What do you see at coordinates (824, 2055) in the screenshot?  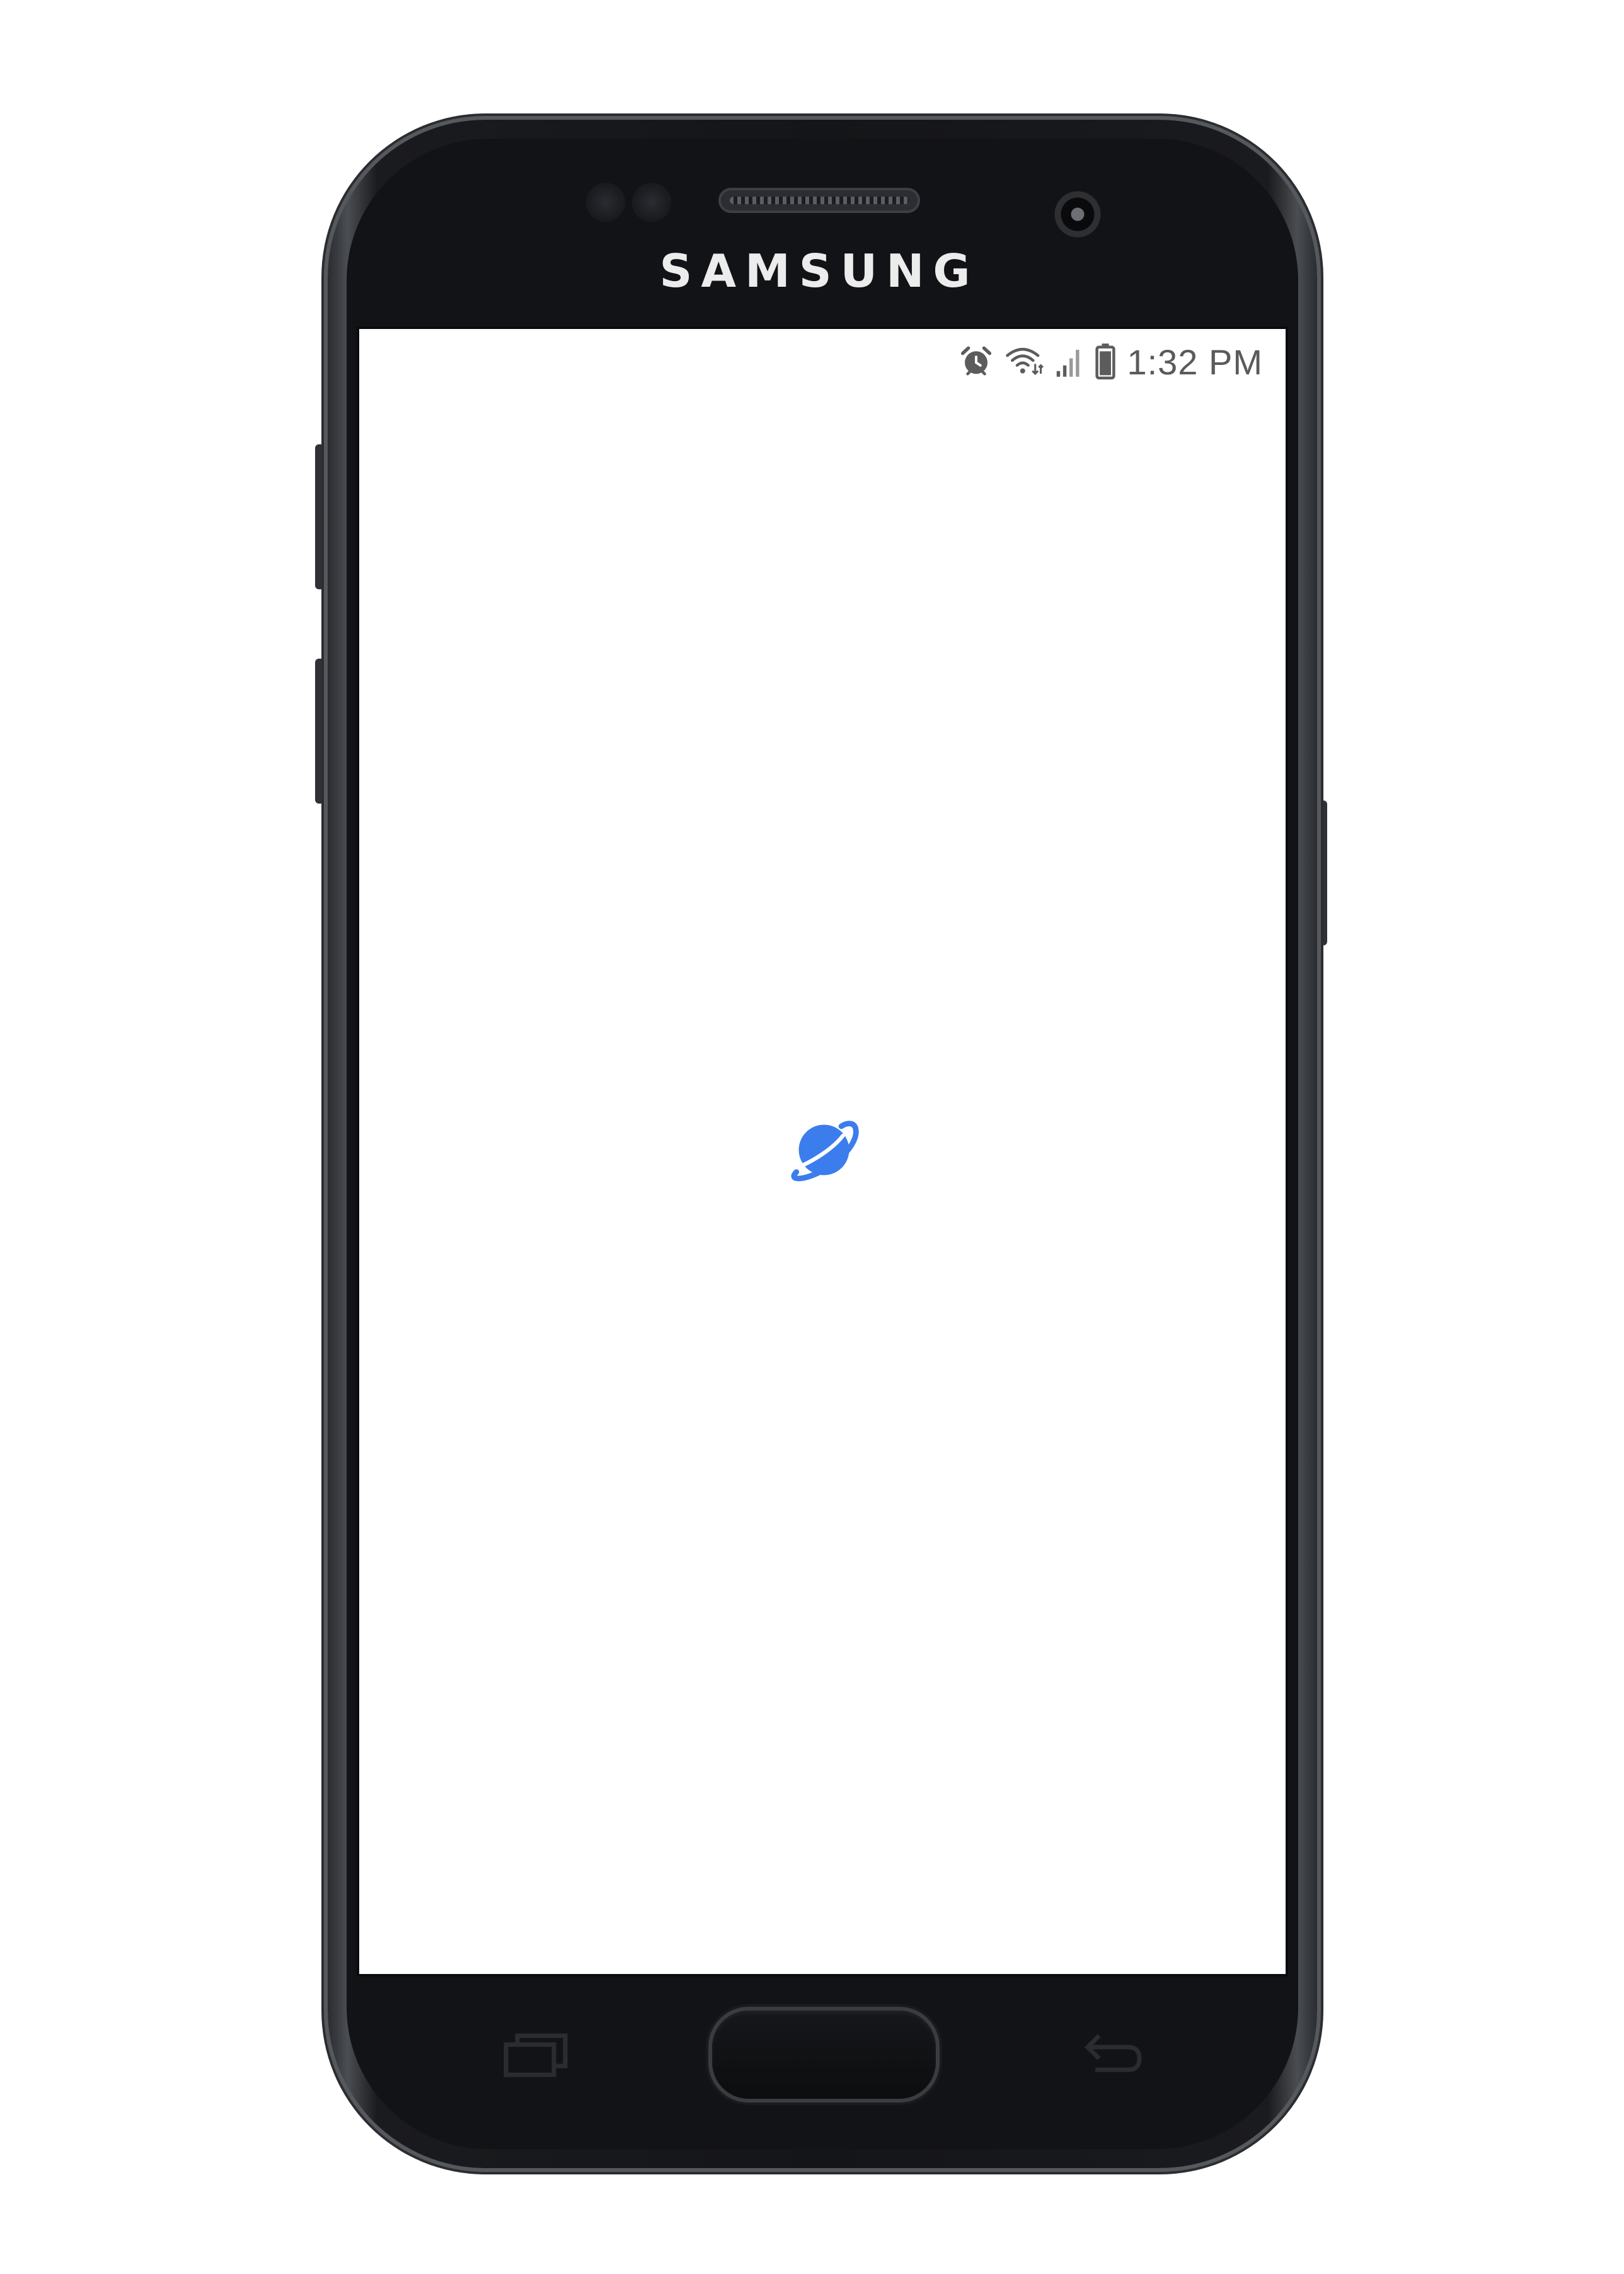 I see `home-button` at bounding box center [824, 2055].